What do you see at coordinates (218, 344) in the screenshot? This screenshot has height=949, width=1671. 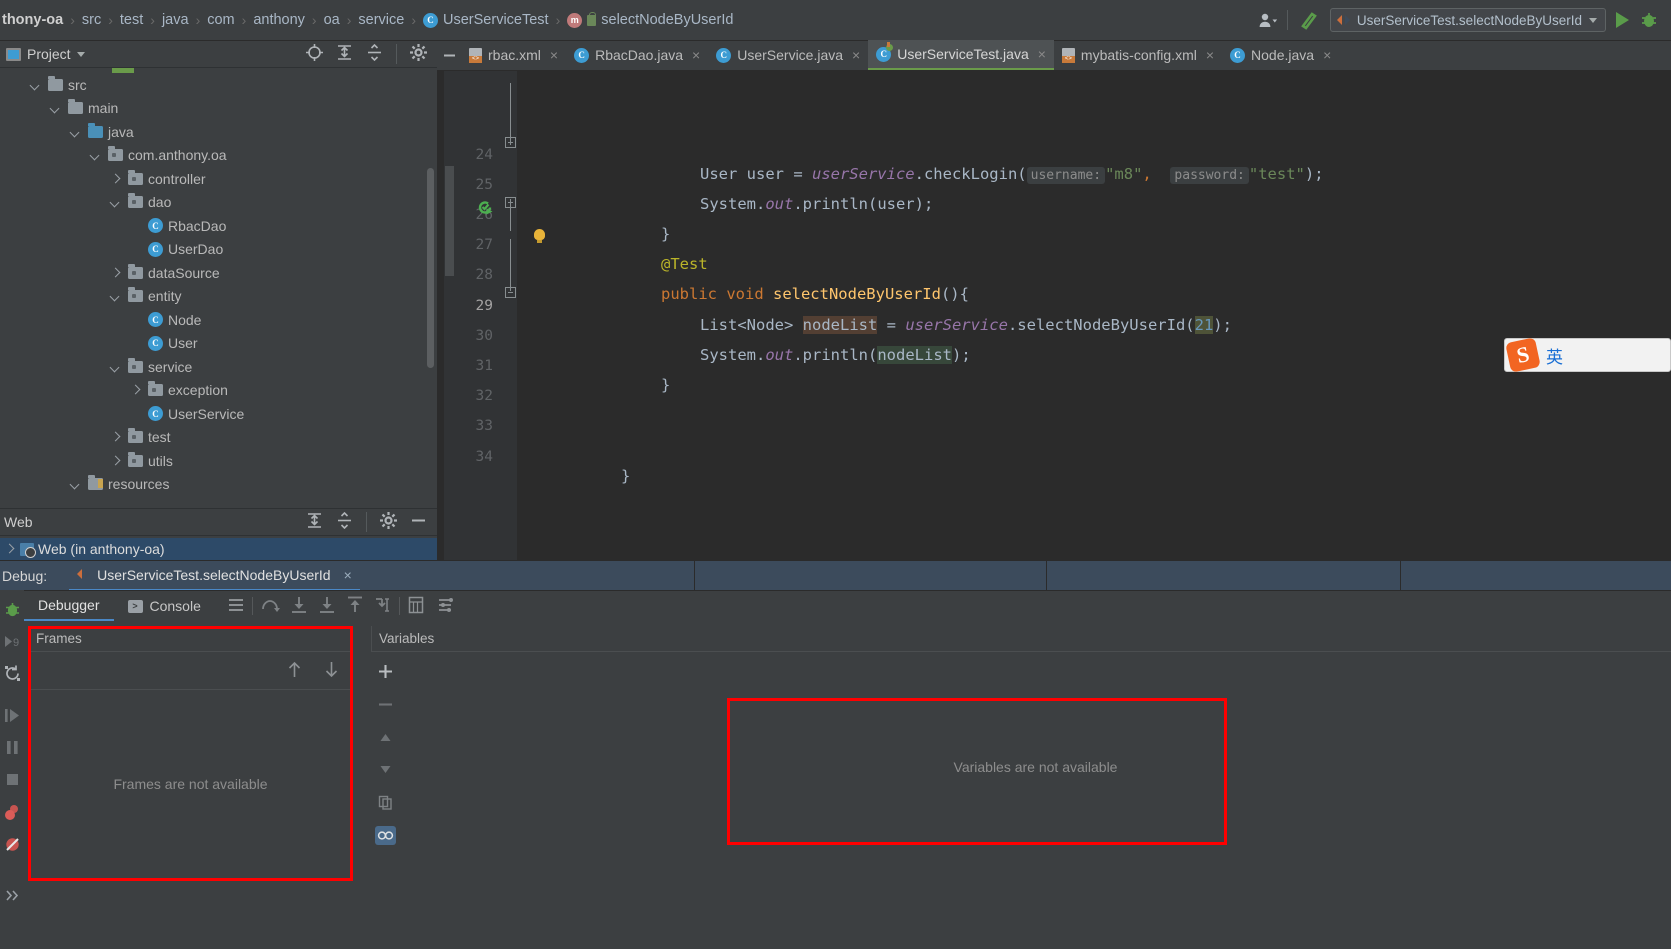 I see `tree-item-user: C User` at bounding box center [218, 344].